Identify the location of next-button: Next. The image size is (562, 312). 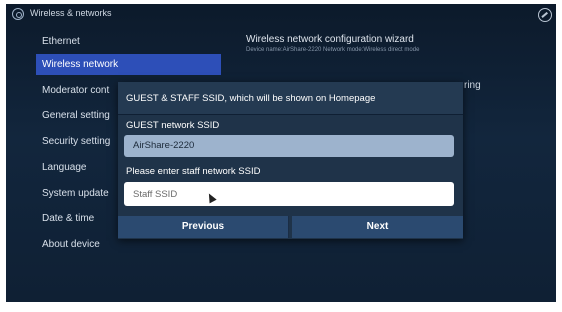
(377, 227).